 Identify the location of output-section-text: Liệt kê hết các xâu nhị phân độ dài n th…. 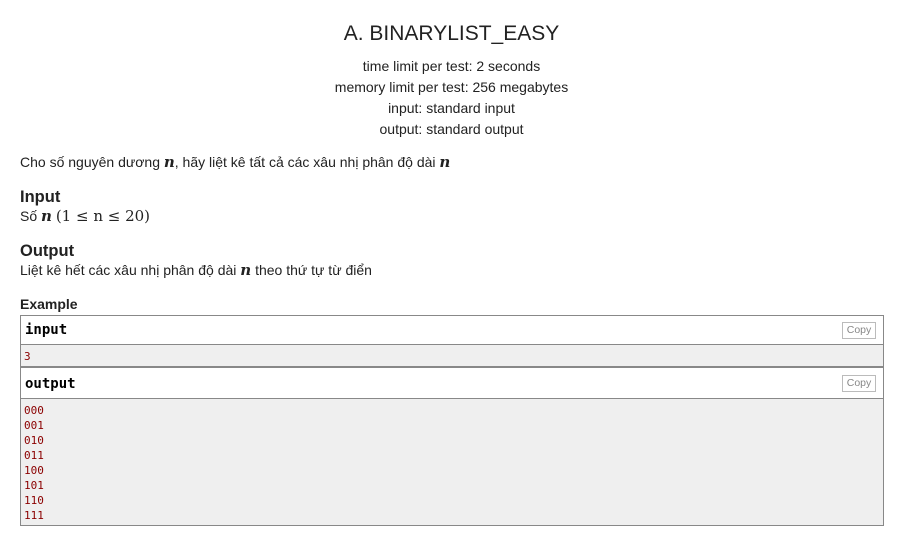
(196, 270).